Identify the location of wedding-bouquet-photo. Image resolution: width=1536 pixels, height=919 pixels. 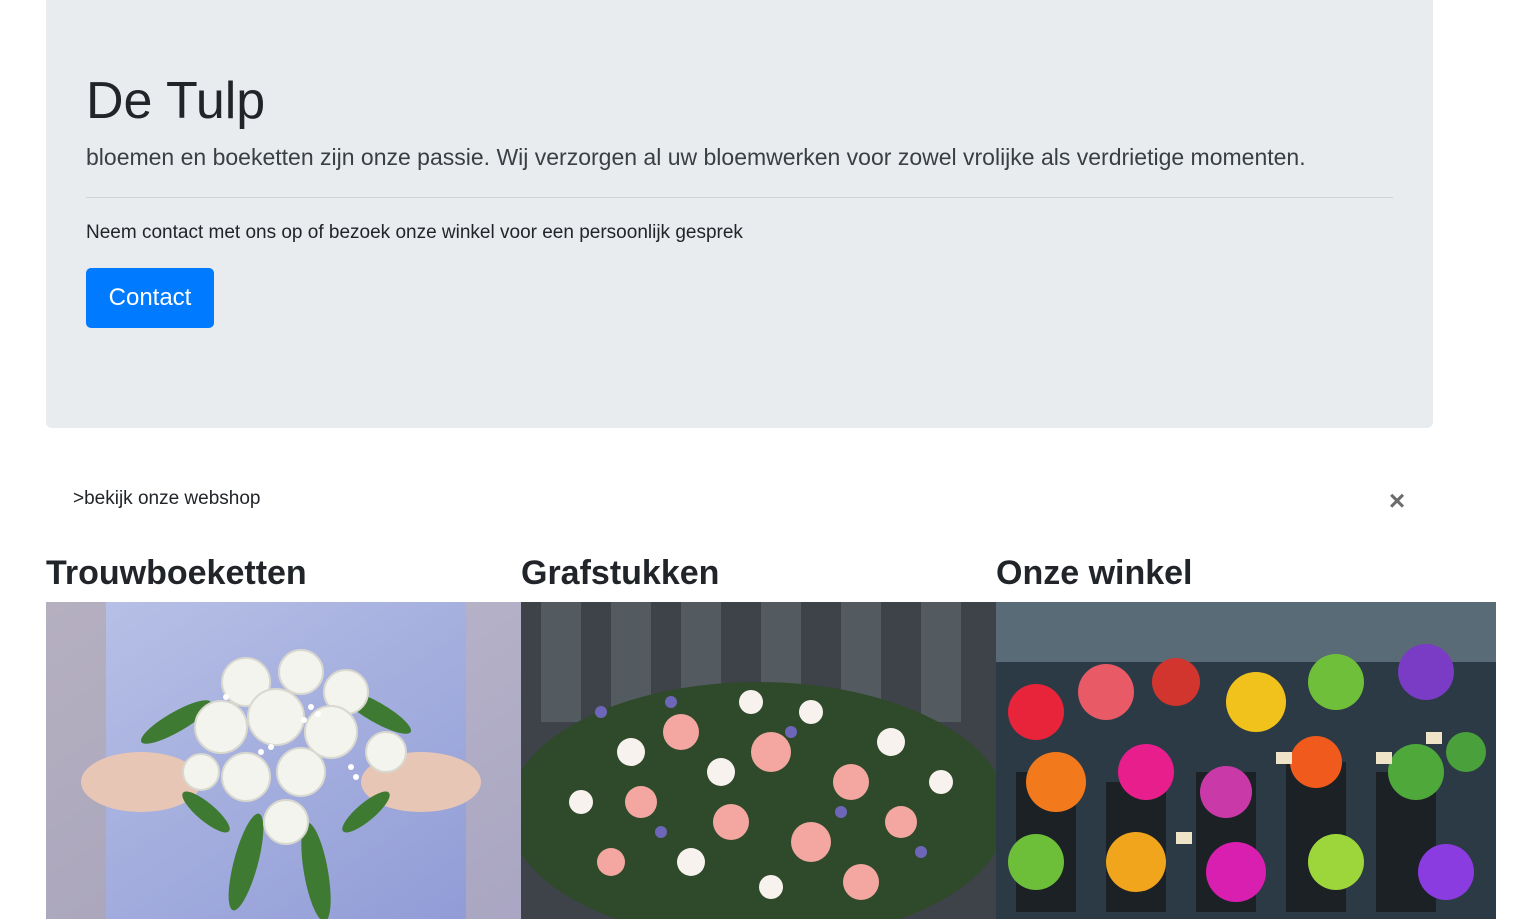
(283, 760).